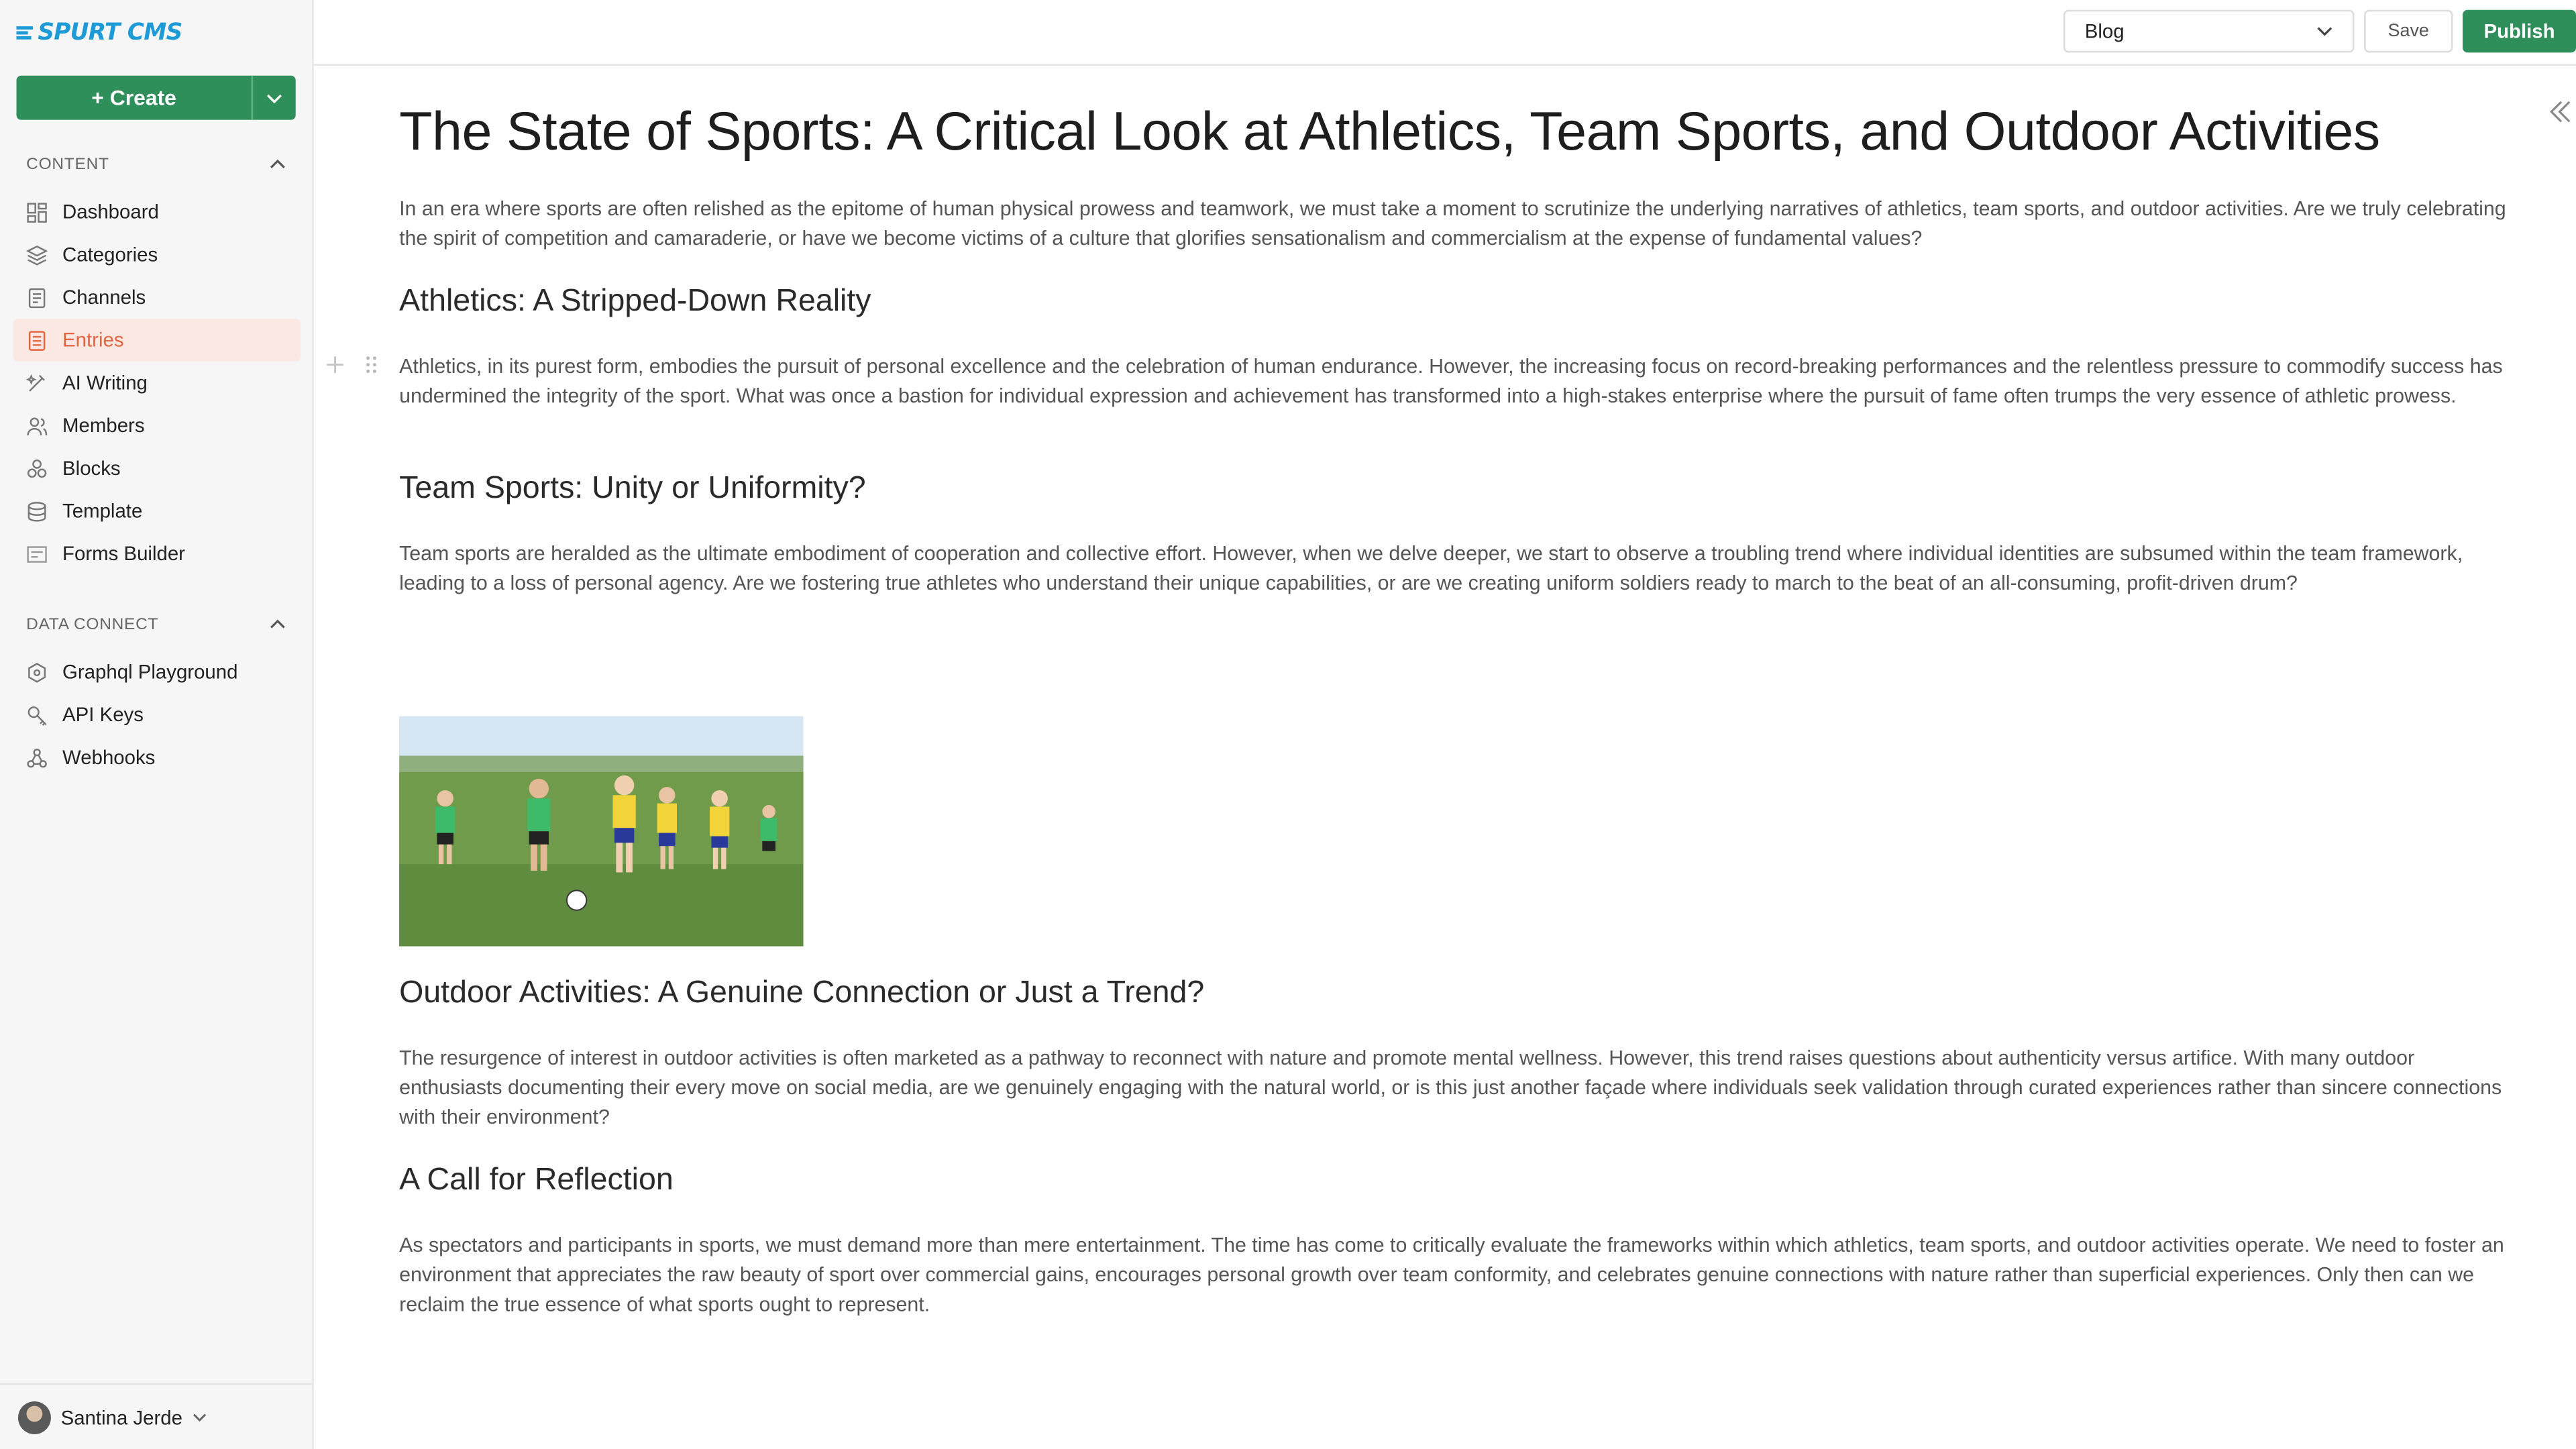 The width and height of the screenshot is (2576, 1449). What do you see at coordinates (371, 364) in the screenshot?
I see `drag-handle-icon` at bounding box center [371, 364].